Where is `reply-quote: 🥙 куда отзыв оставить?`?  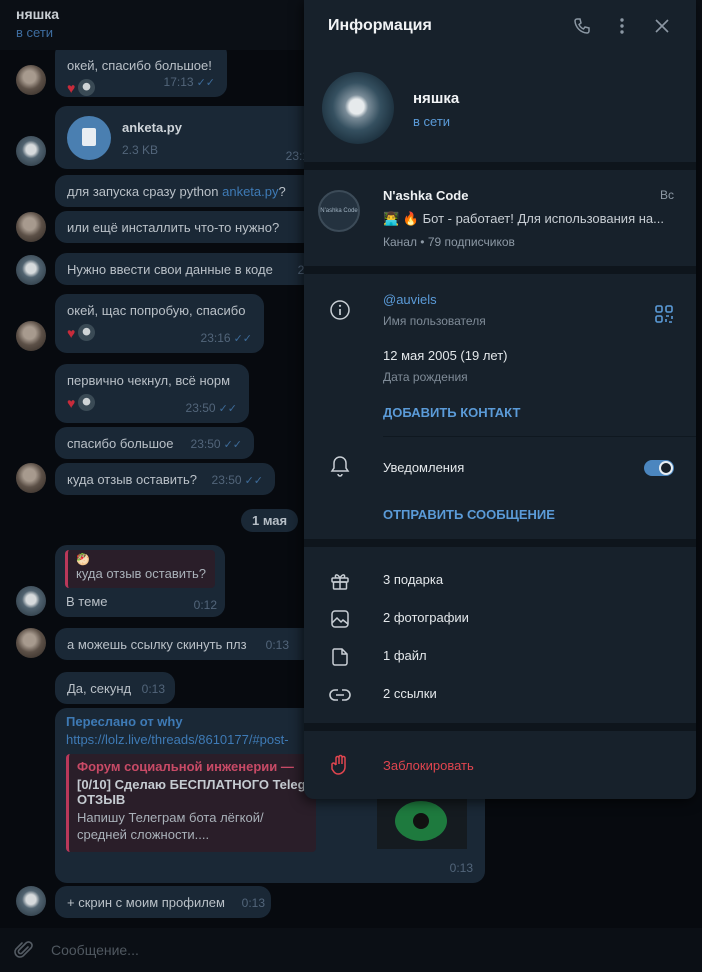 reply-quote: 🥙 куда отзыв оставить? is located at coordinates (140, 569).